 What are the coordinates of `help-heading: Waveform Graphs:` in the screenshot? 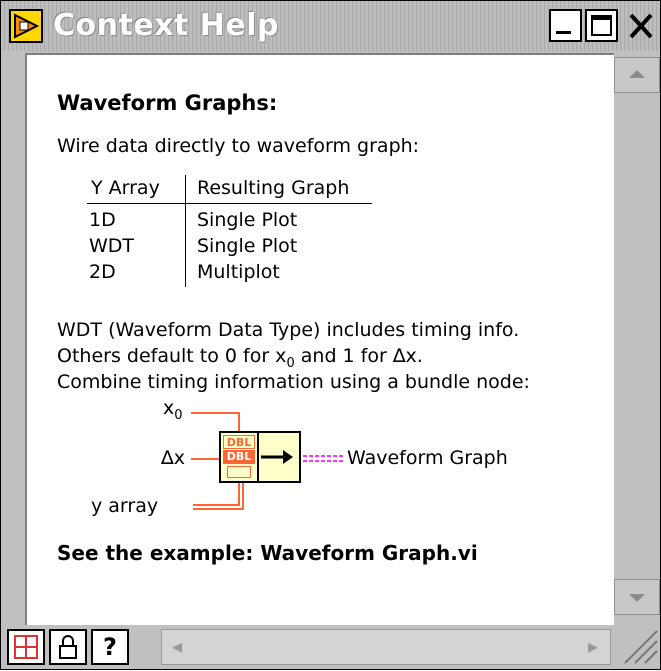 It's located at (167, 103).